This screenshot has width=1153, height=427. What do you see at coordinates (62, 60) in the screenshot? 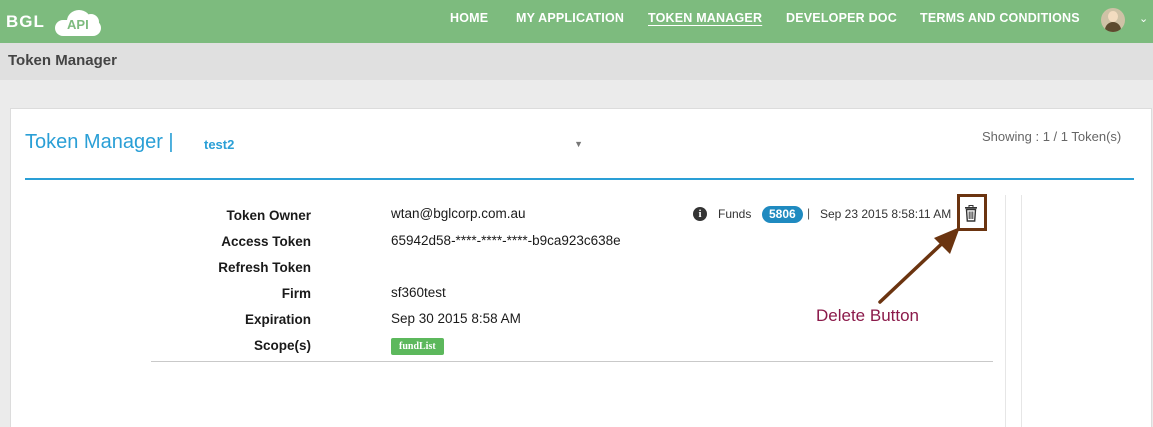
I see `page-title: Token Manager` at bounding box center [62, 60].